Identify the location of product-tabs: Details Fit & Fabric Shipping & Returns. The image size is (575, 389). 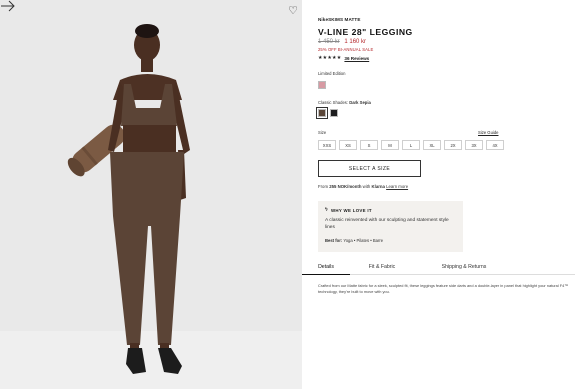
(438, 267).